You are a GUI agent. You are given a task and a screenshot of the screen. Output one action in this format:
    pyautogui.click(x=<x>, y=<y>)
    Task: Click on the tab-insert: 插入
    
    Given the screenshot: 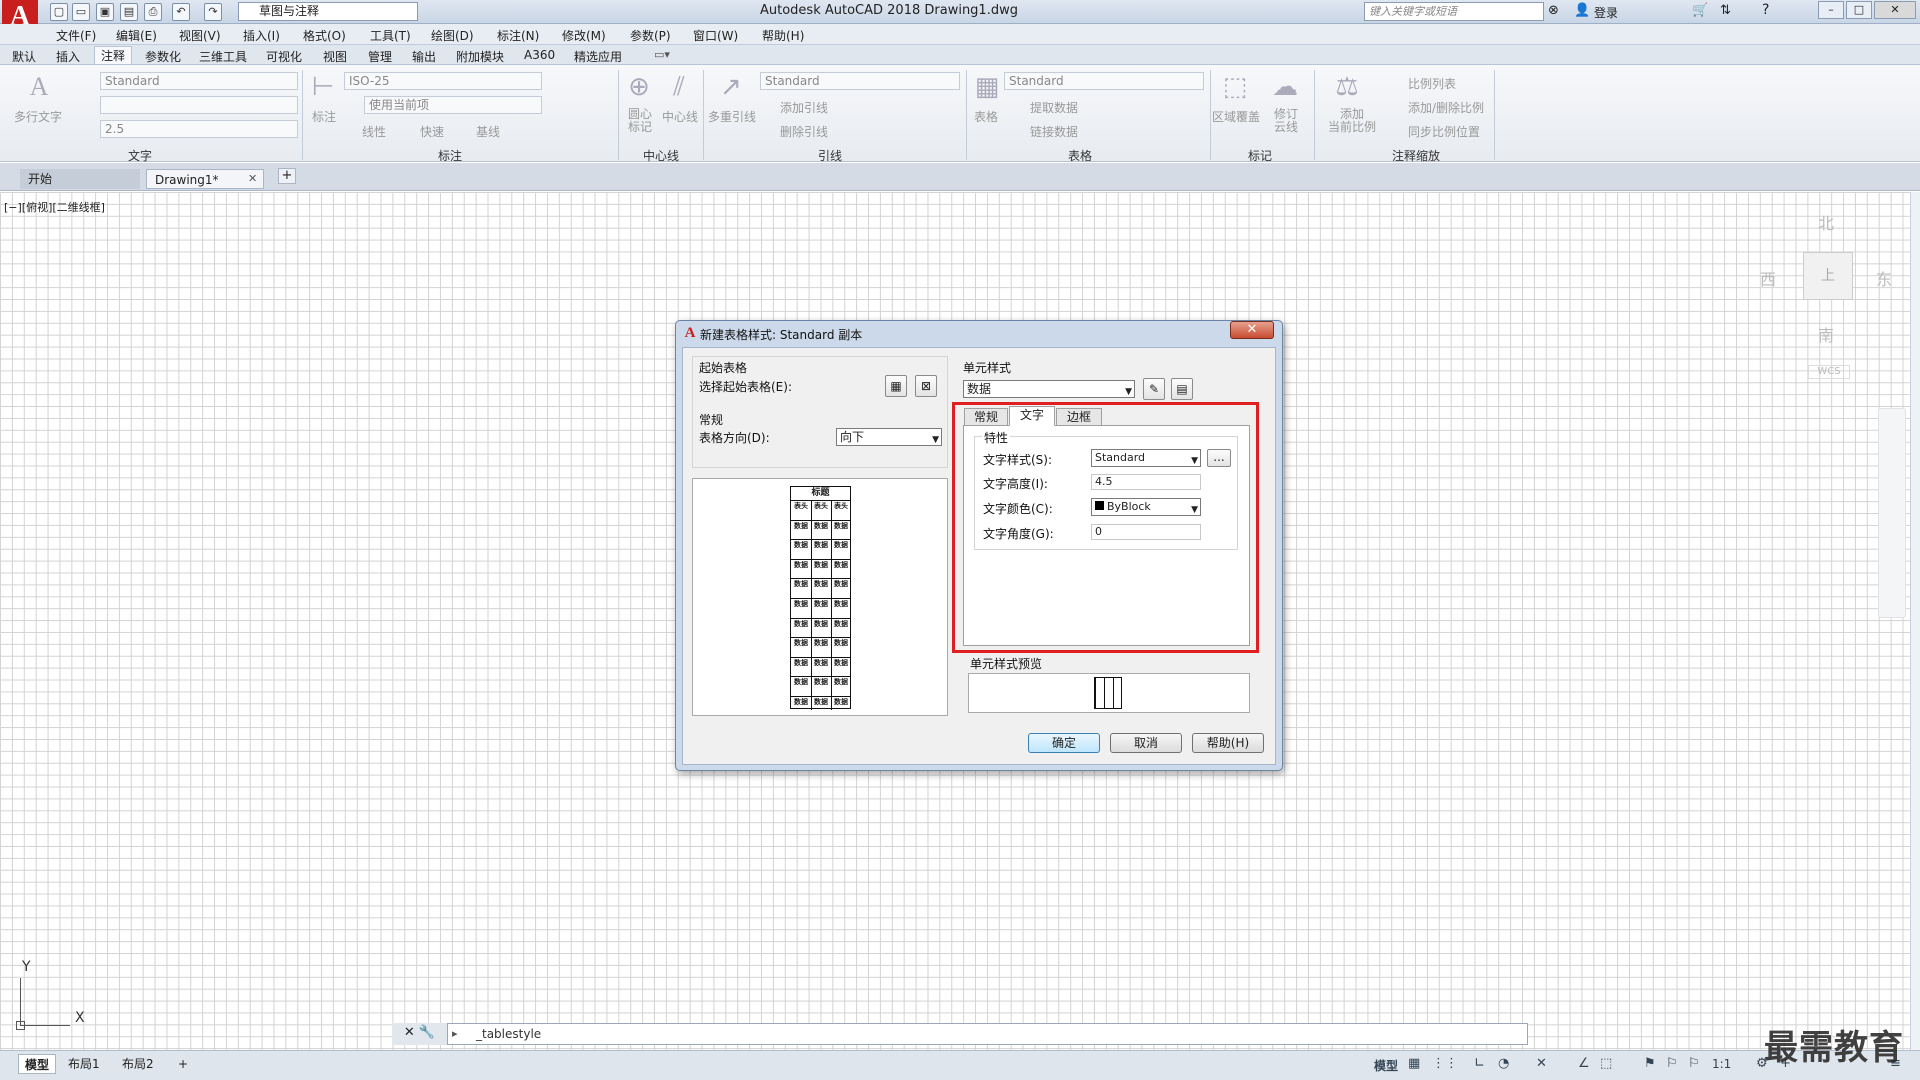 What is the action you would take?
    pyautogui.click(x=68, y=56)
    